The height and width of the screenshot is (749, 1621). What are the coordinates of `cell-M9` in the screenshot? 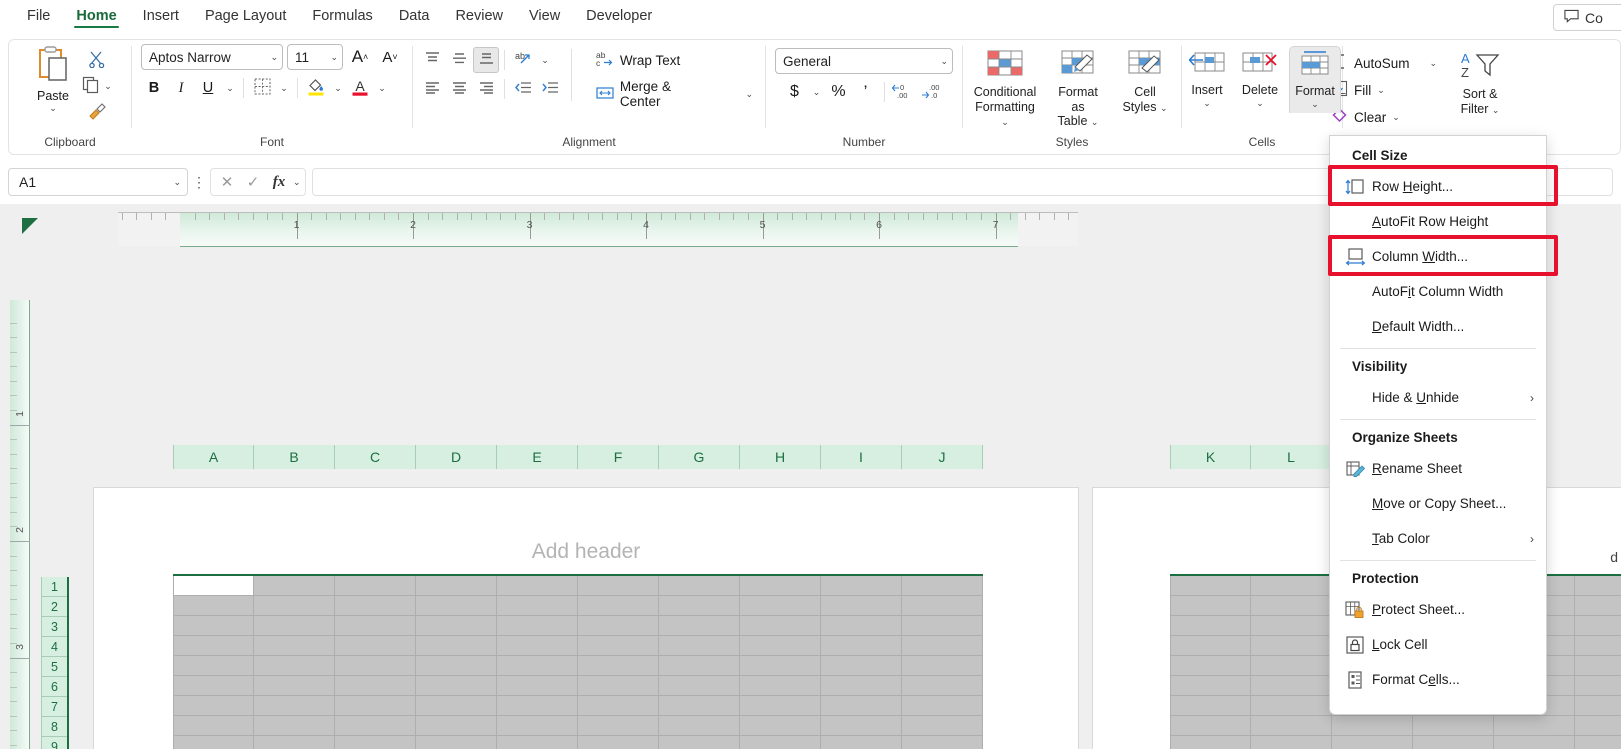 It's located at (1372, 742).